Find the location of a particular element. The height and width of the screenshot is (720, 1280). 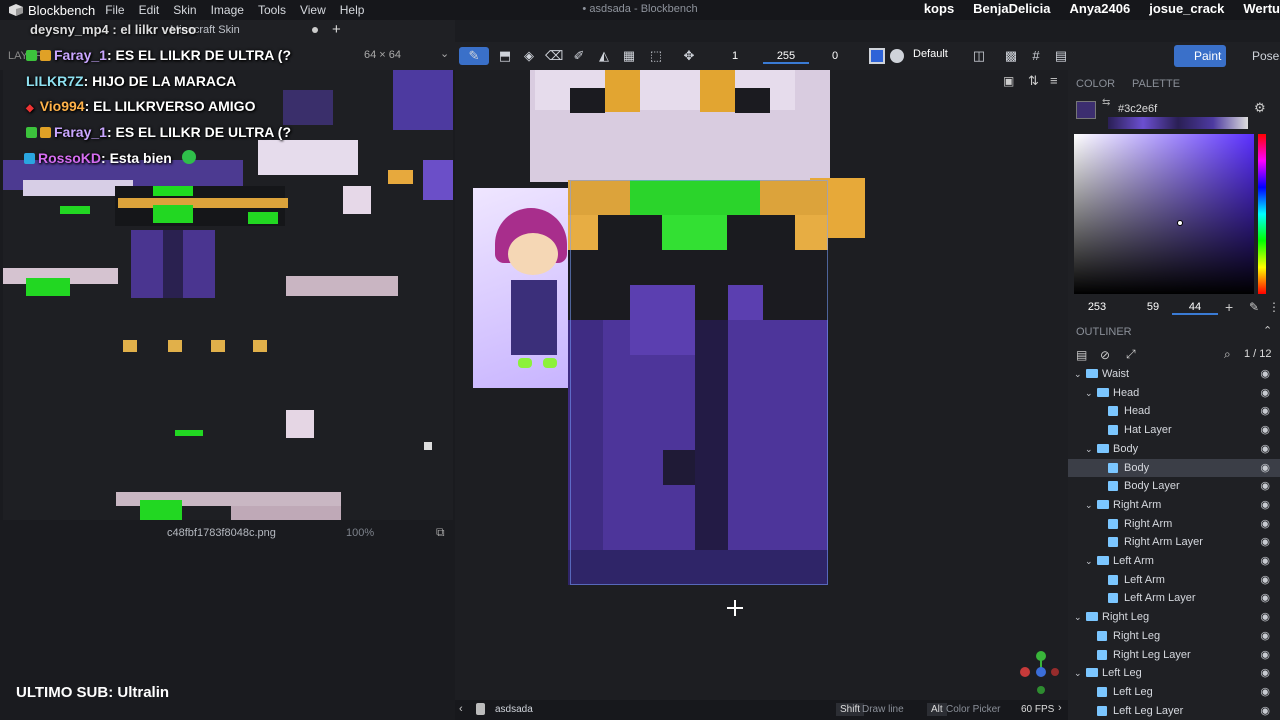

outliner-cube-row: Right Arm Layer ◉ is located at coordinates (1174, 542).